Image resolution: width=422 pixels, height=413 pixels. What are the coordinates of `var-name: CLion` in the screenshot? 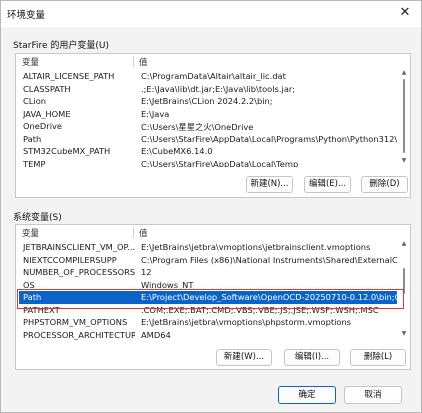 It's located at (35, 101).